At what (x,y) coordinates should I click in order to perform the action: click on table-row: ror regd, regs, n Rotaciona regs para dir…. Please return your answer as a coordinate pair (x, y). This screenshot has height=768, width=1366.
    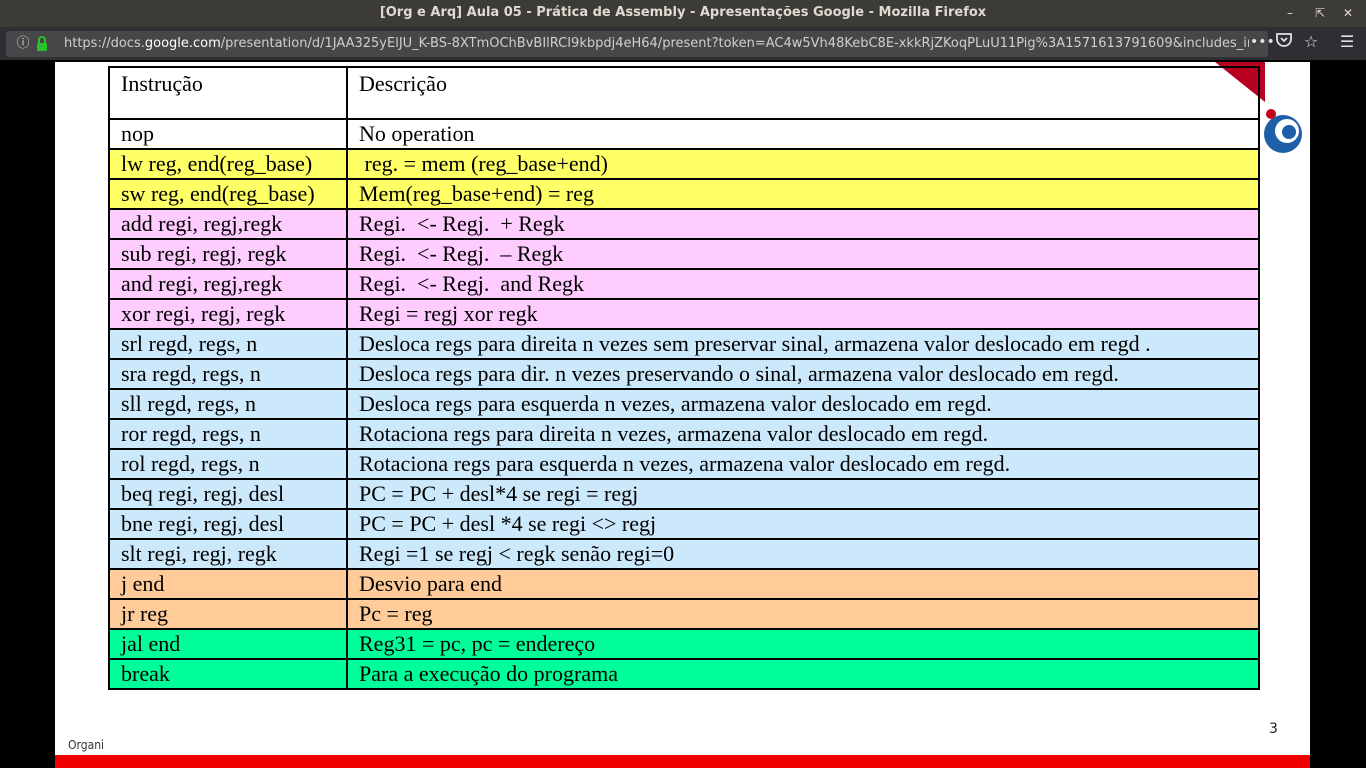
    Looking at the image, I should click on (684, 434).